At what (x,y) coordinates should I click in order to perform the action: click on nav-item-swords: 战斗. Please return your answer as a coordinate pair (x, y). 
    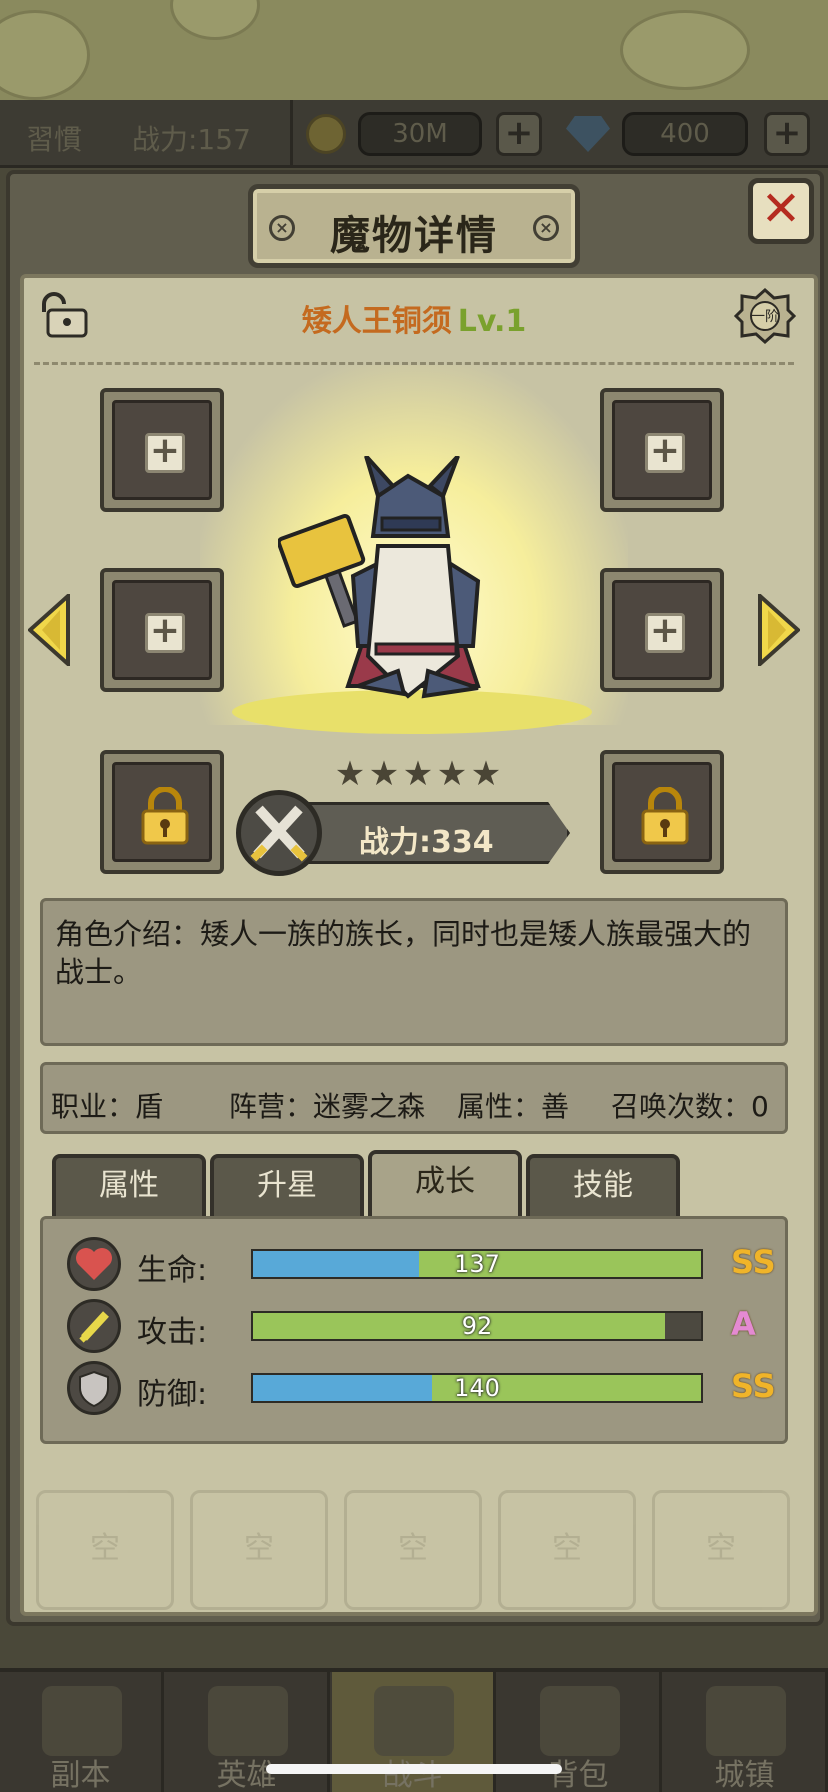
    Looking at the image, I should click on (414, 1732).